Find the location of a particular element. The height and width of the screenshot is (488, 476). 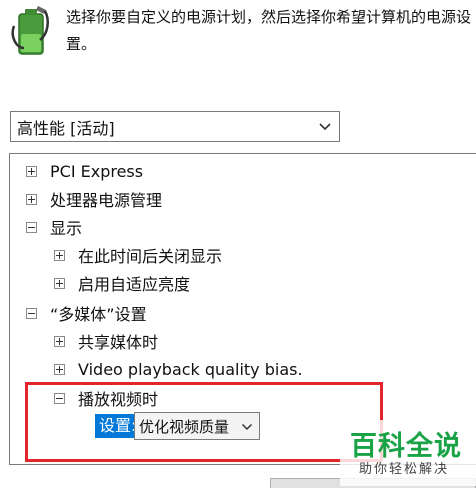

tree-node-display: 显示 is located at coordinates (54, 227).